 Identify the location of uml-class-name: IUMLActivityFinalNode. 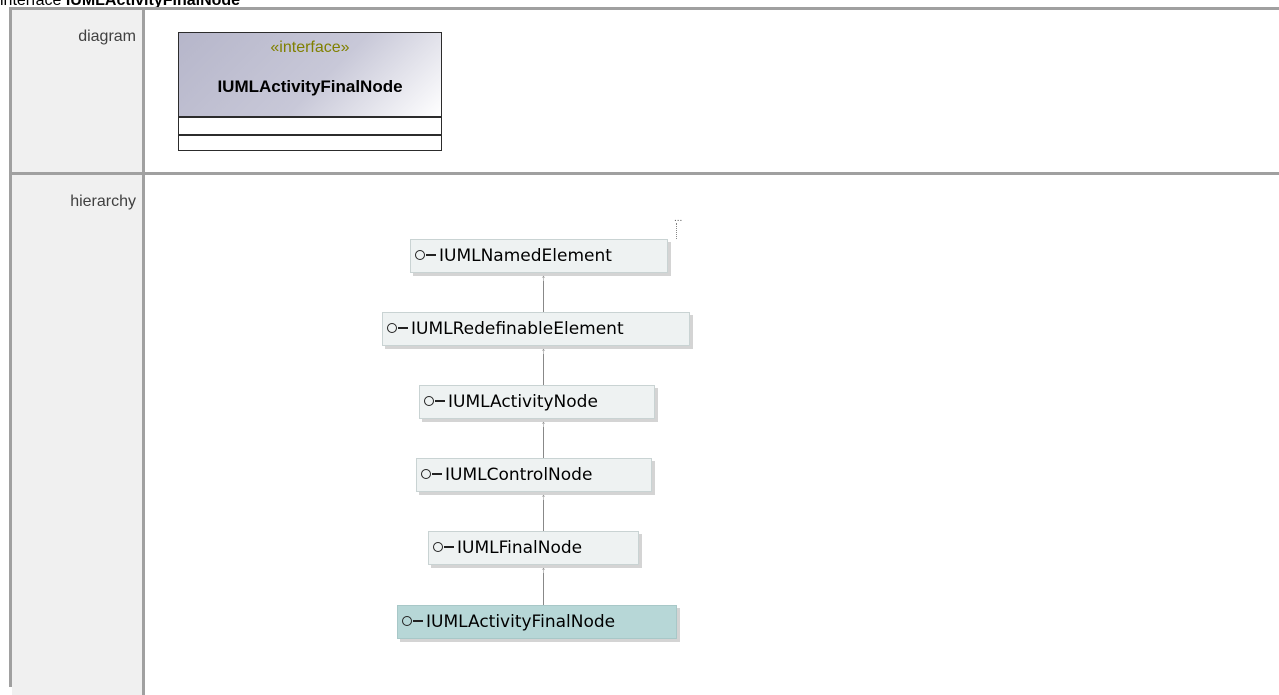
(310, 86).